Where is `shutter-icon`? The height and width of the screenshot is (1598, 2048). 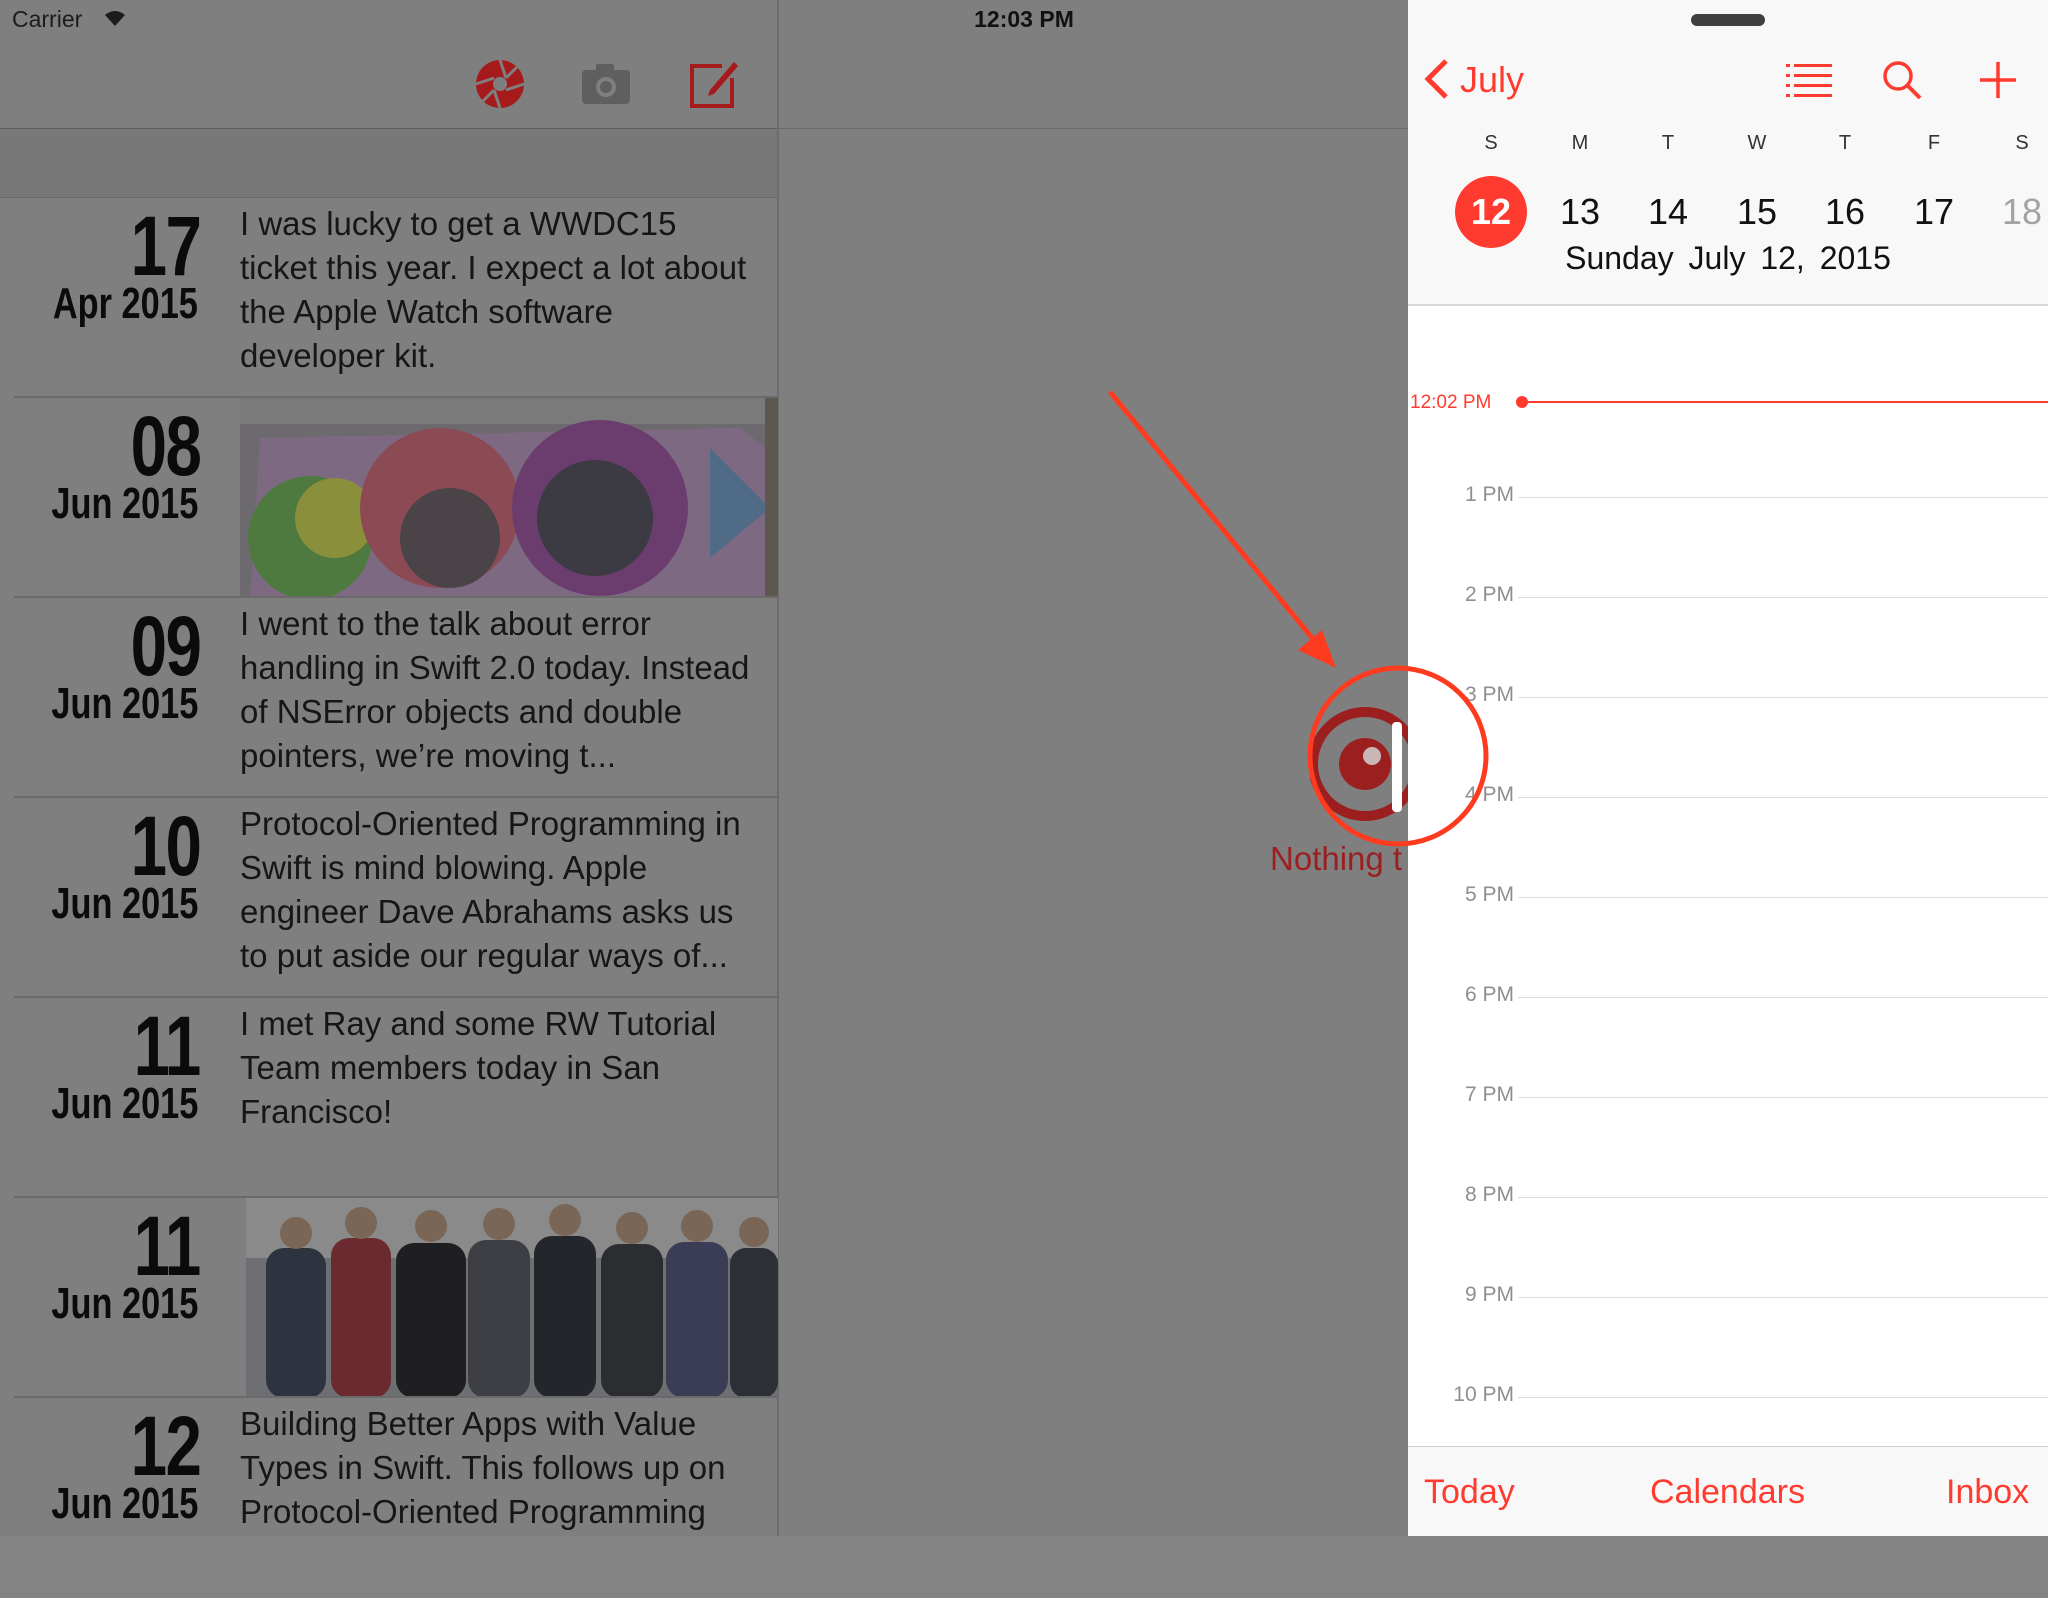
shutter-icon is located at coordinates (500, 84).